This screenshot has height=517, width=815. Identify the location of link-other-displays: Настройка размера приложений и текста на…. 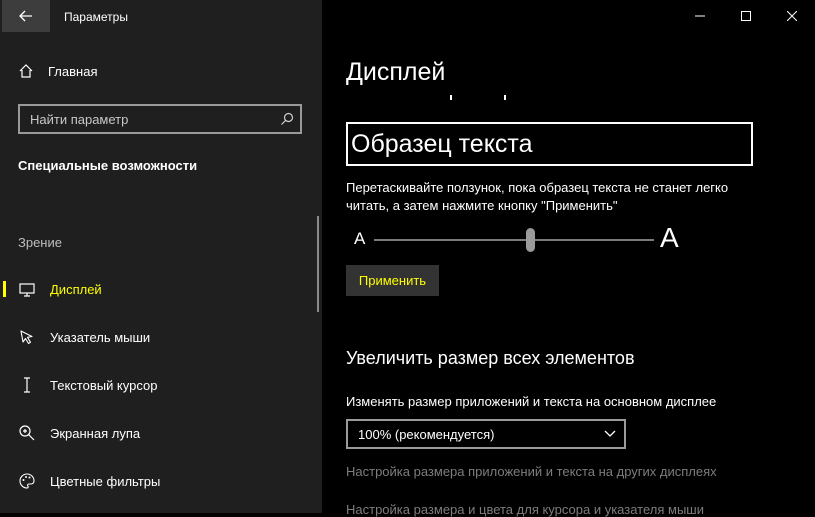
(531, 471).